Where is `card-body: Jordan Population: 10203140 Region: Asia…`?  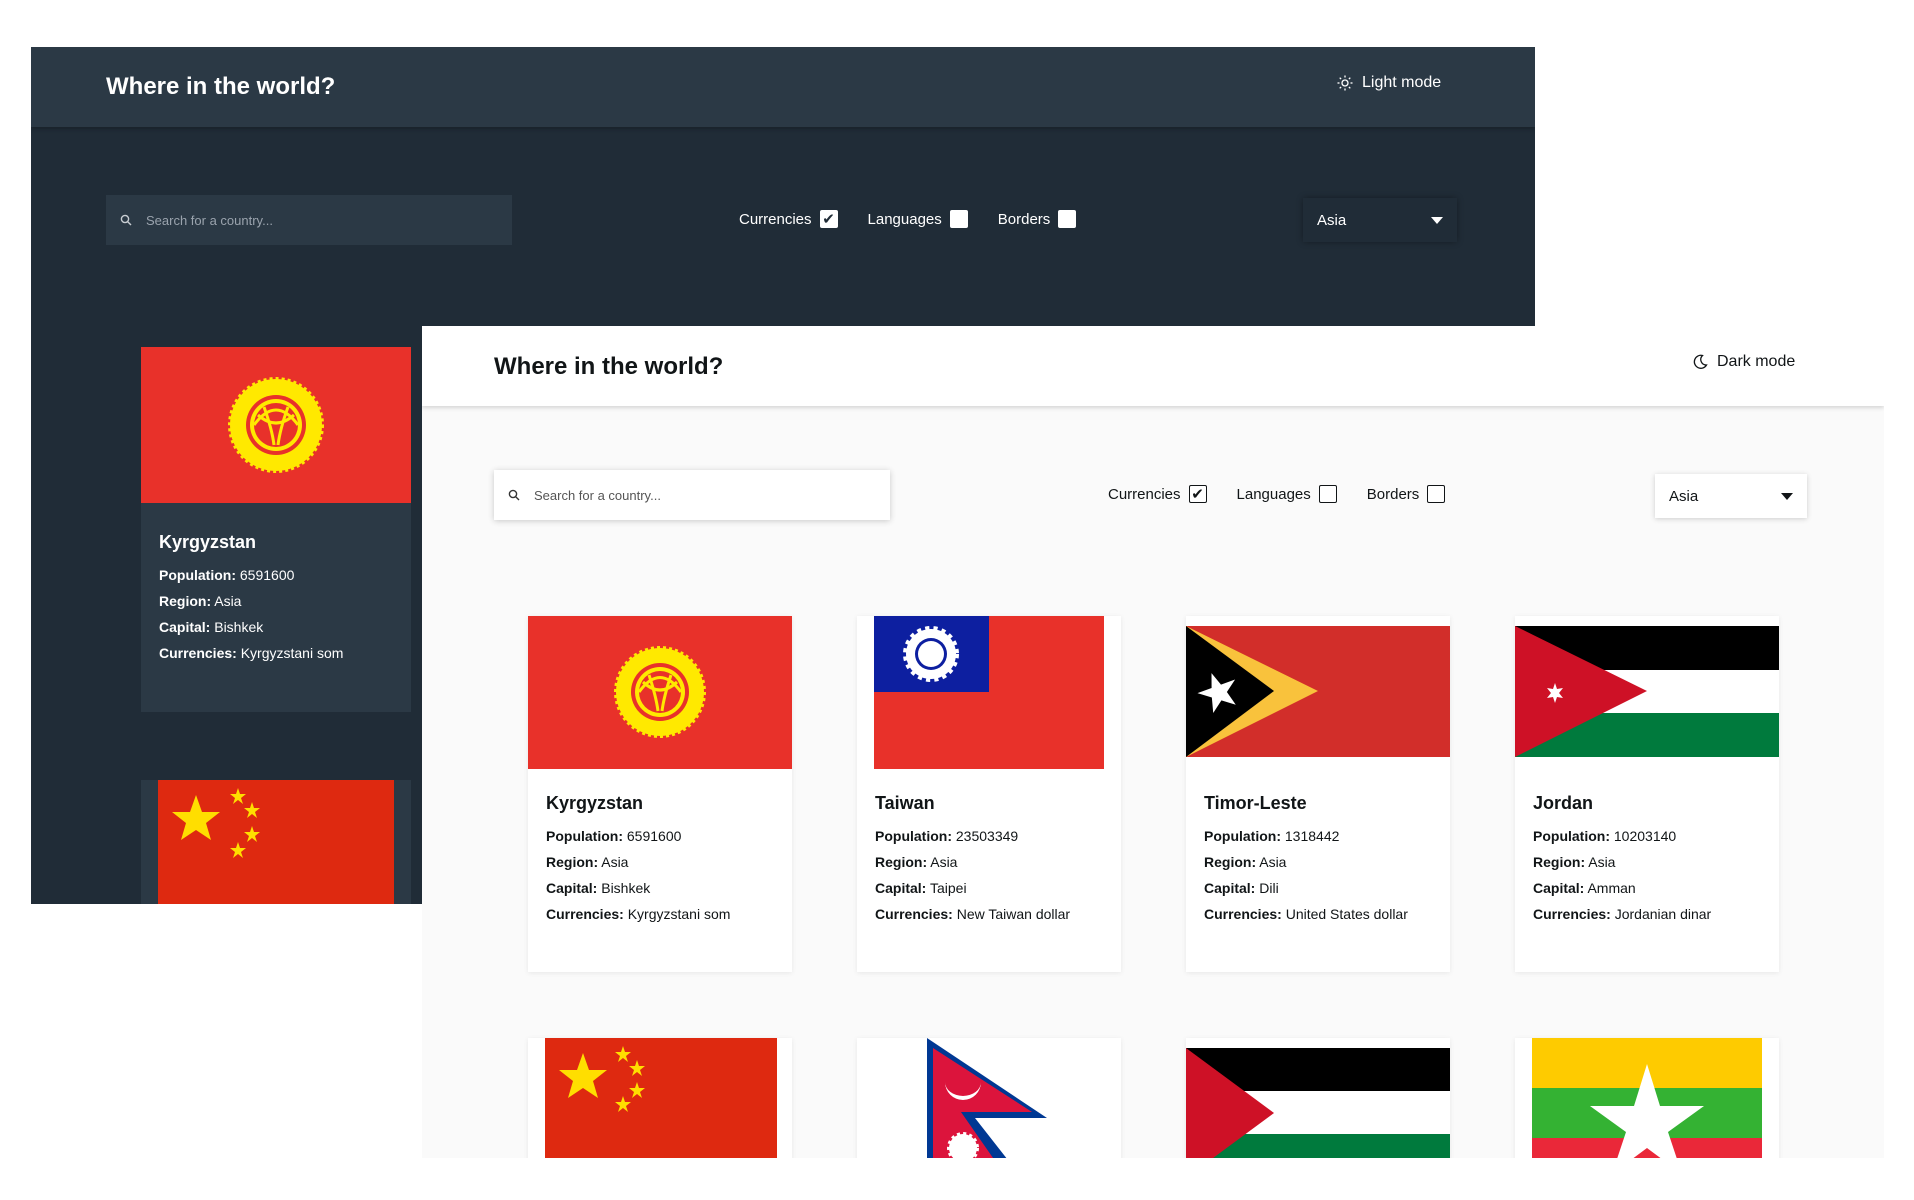 card-body: Jordan Population: 10203140 Region: Asia… is located at coordinates (1647, 862).